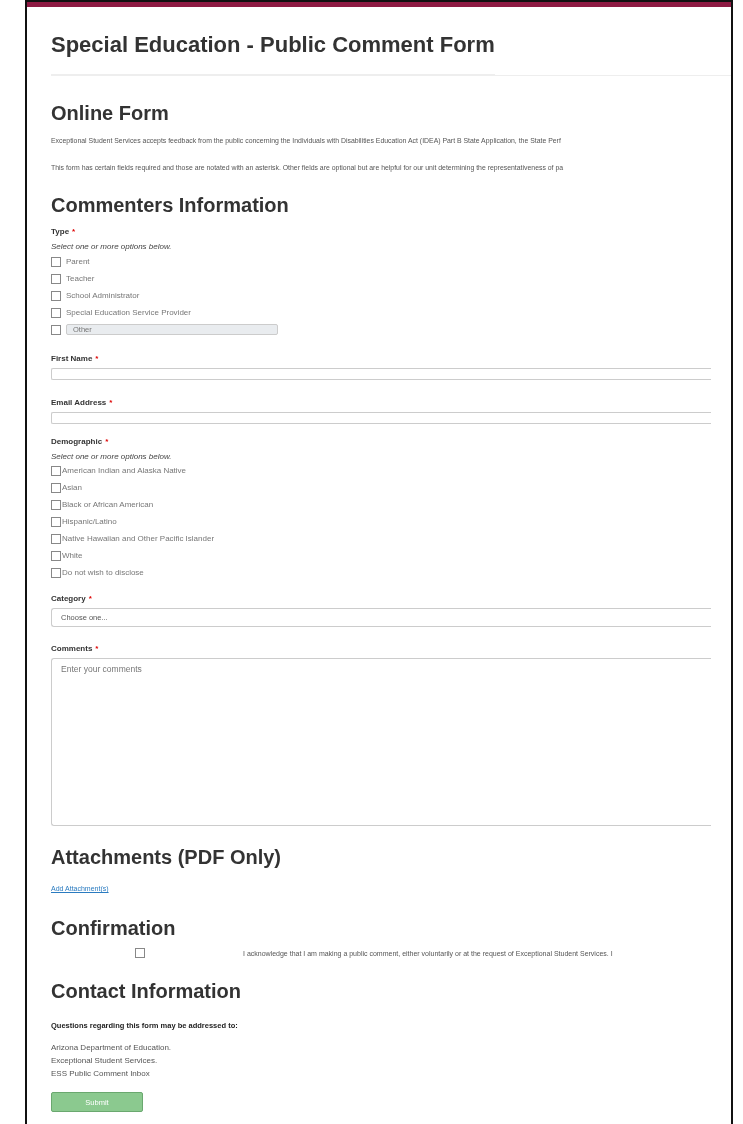  I want to click on section-heading: Contact Information, so click(146, 991).